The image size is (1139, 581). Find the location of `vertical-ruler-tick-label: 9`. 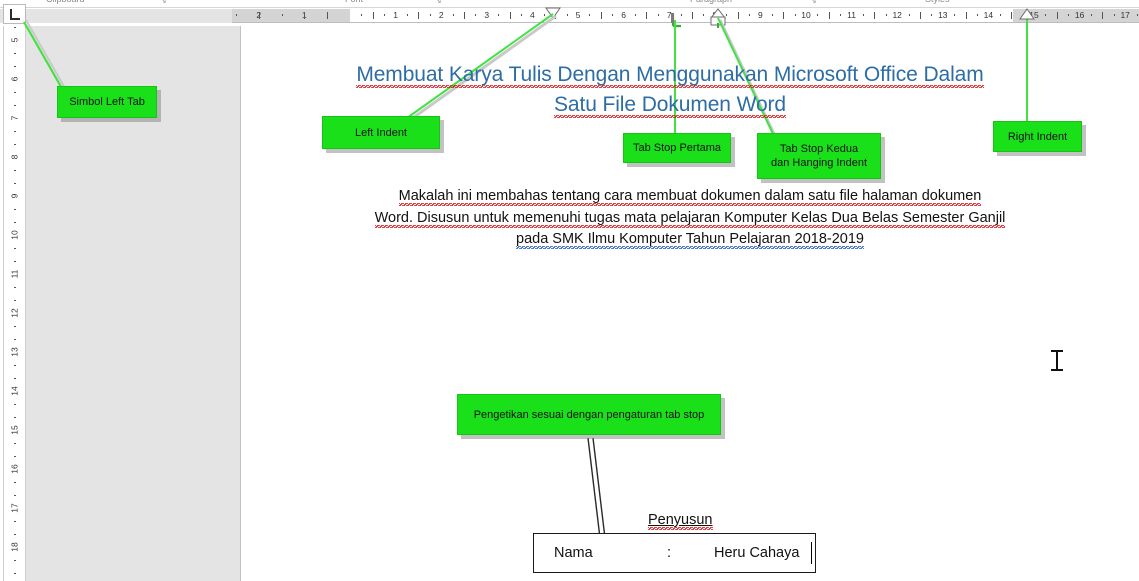

vertical-ruler-tick-label: 9 is located at coordinates (14, 196).